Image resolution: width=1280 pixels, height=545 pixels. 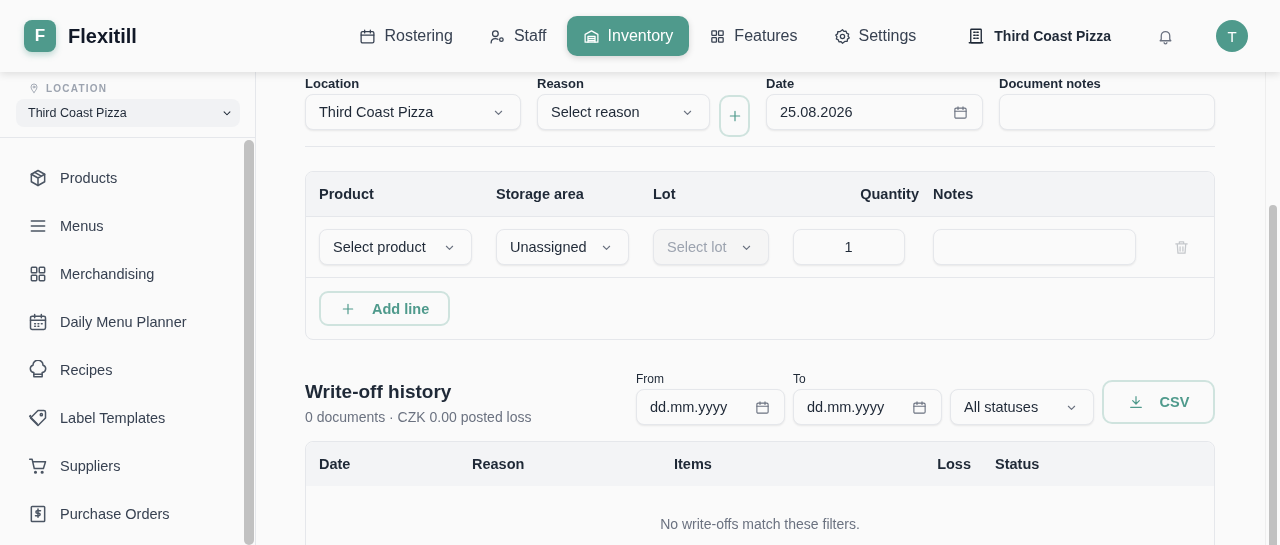 What do you see at coordinates (34, 88) in the screenshot?
I see `location-pin-icon` at bounding box center [34, 88].